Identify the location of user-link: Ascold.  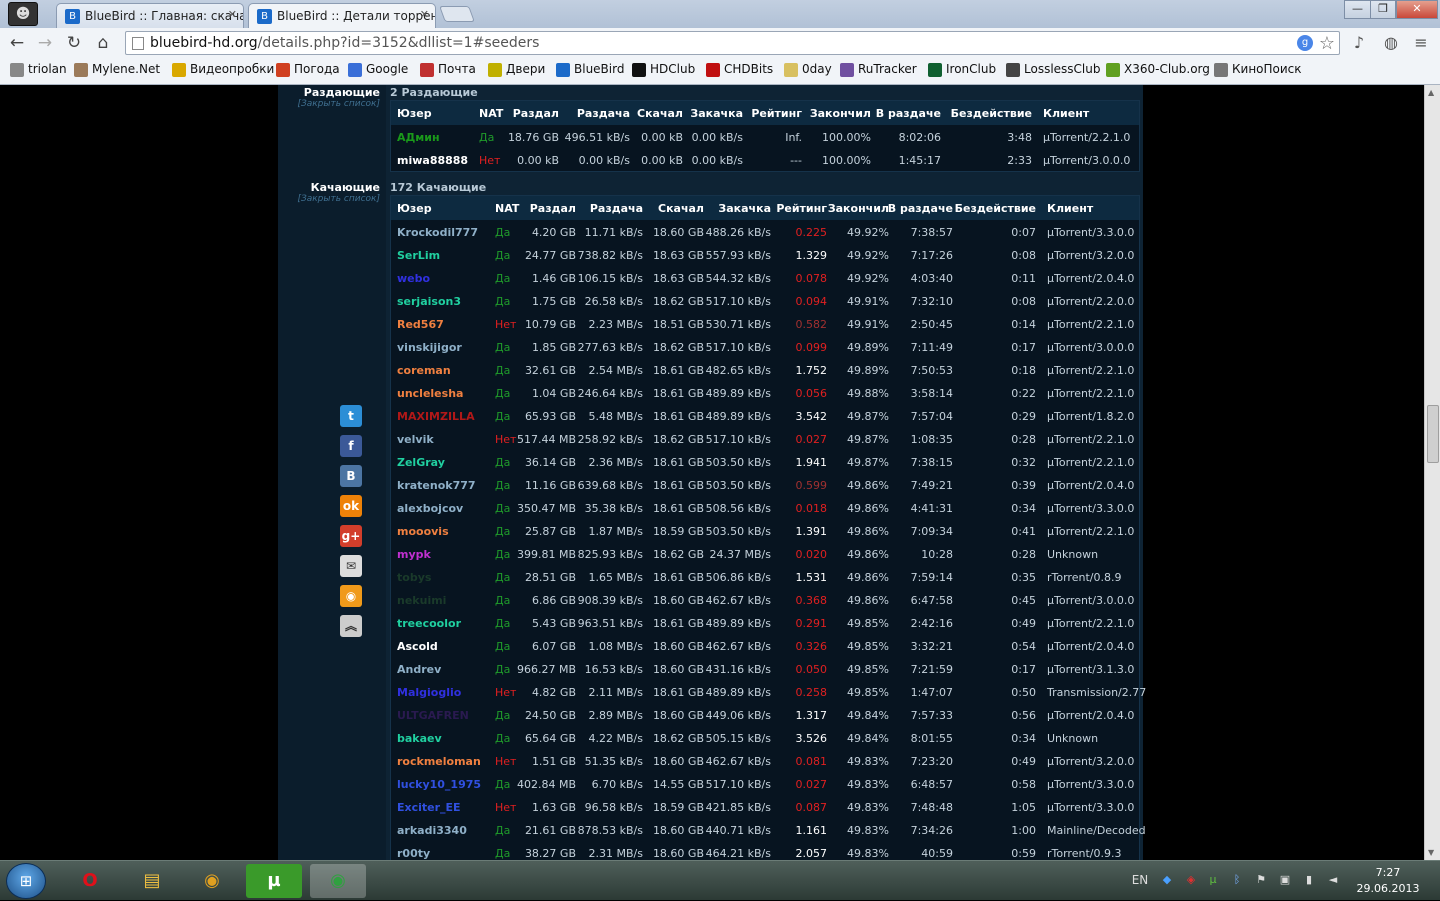
(417, 646).